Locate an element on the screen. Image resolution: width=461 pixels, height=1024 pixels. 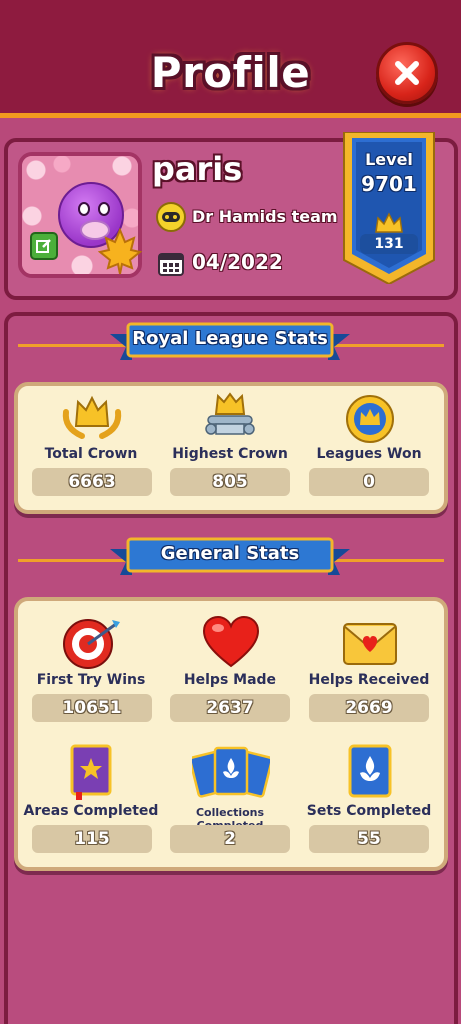
fleur-card-icon is located at coordinates (370, 771).